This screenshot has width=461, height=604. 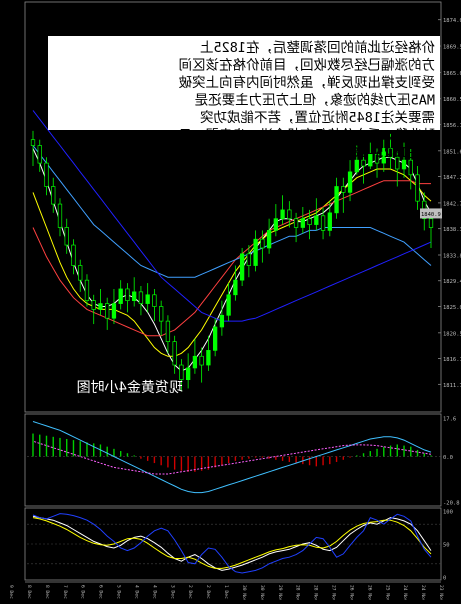 I want to click on time-tick-label: 2 Dec 16:00, so click(x=190, y=592).